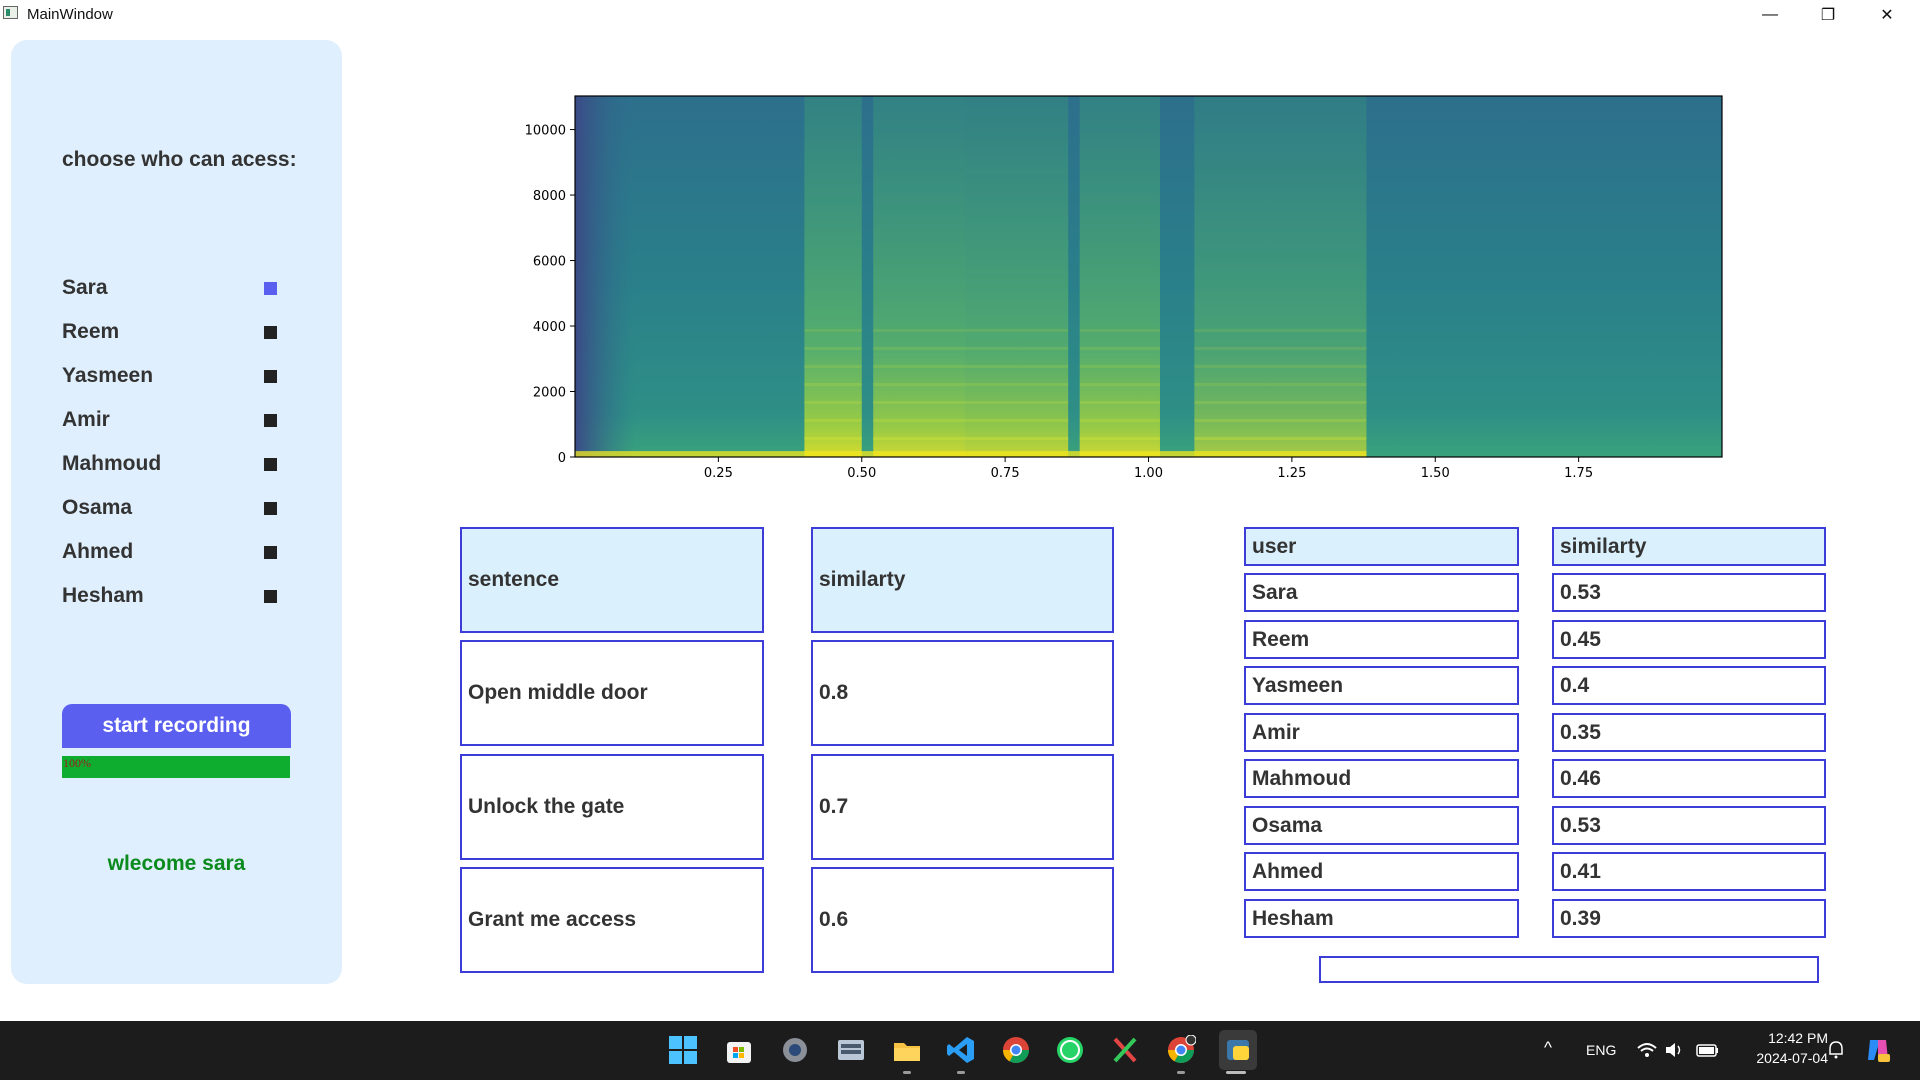 Image resolution: width=1920 pixels, height=1080 pixels. What do you see at coordinates (1647, 1050) in the screenshot?
I see `wifi-icon` at bounding box center [1647, 1050].